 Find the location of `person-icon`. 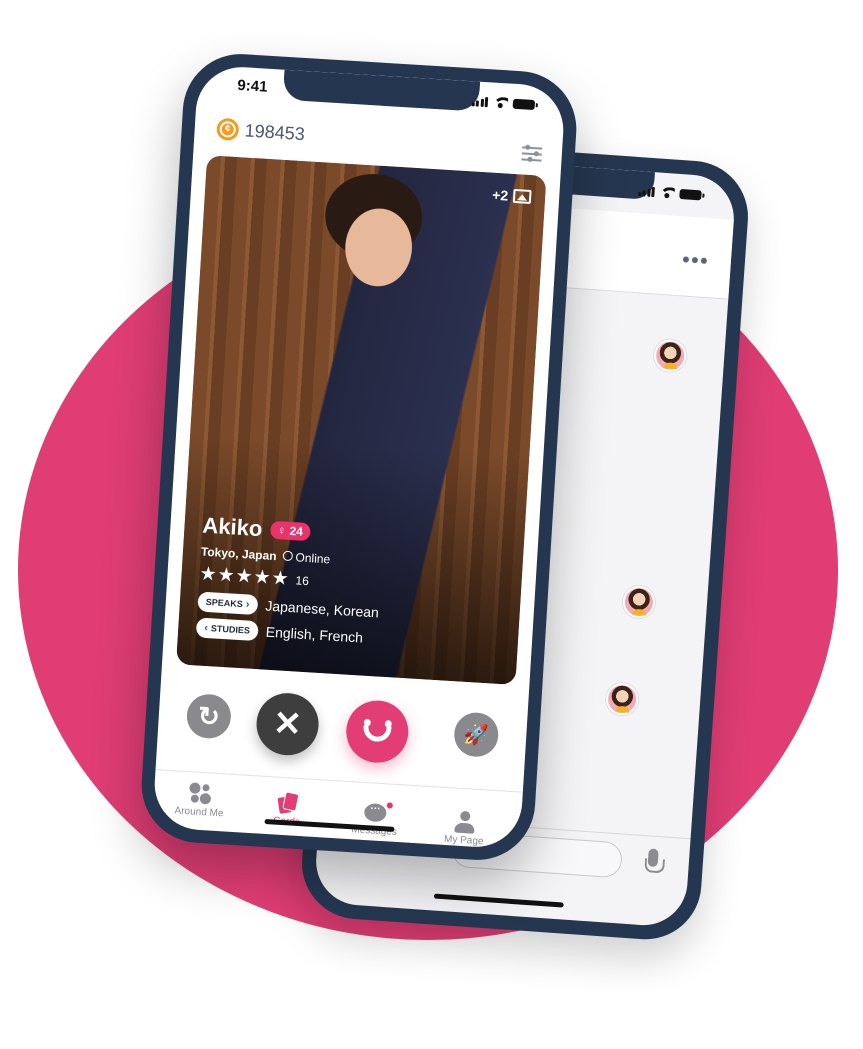

person-icon is located at coordinates (464, 821).